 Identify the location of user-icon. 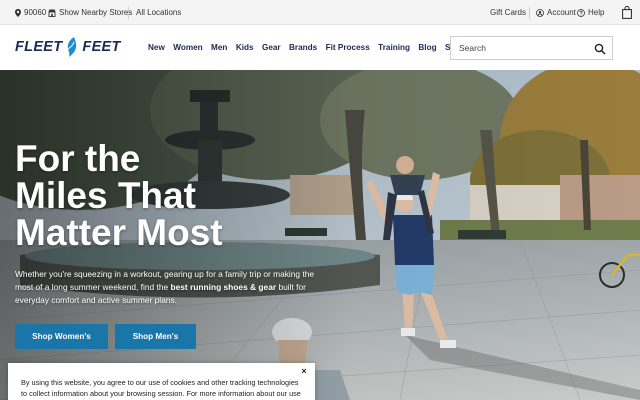
(540, 12).